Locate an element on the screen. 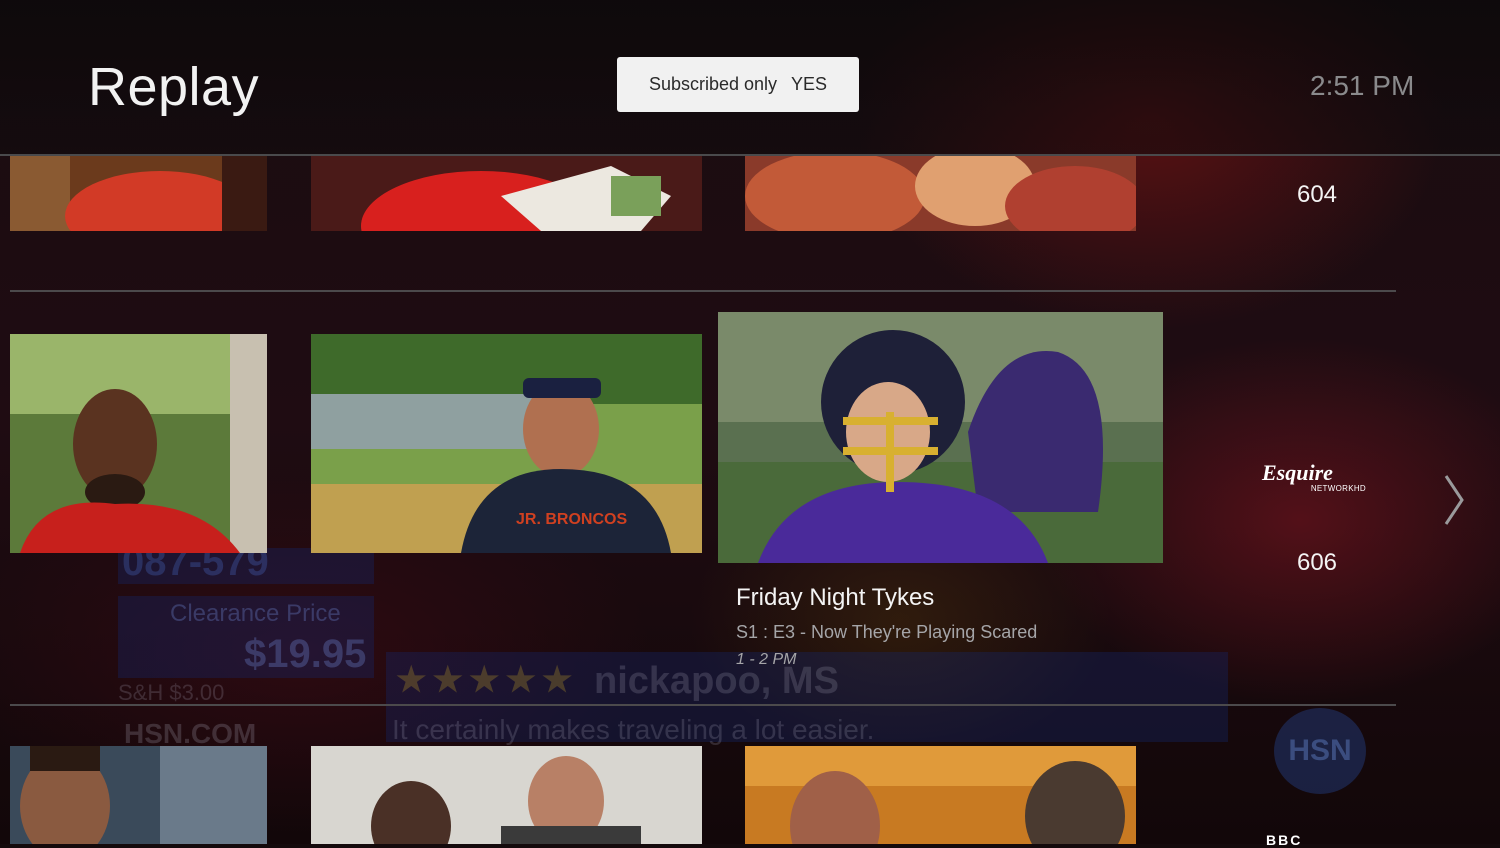  toggle-label: Subscribed only is located at coordinates (713, 84).